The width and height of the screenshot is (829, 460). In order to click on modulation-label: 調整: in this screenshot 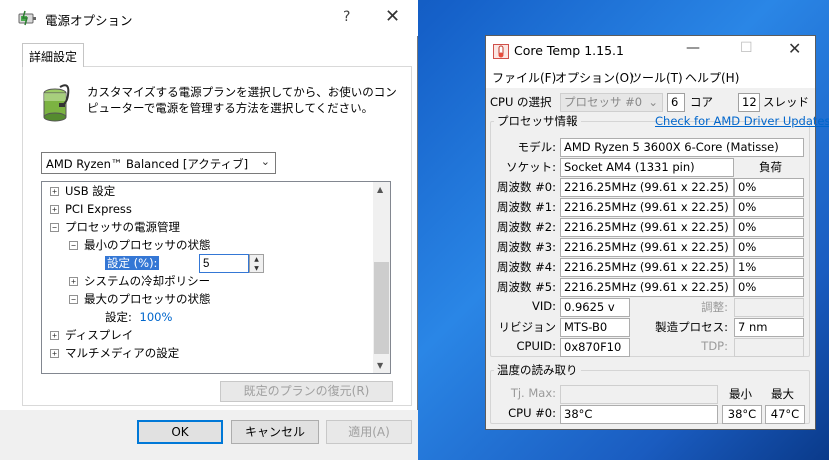, I will do `click(714, 307)`.